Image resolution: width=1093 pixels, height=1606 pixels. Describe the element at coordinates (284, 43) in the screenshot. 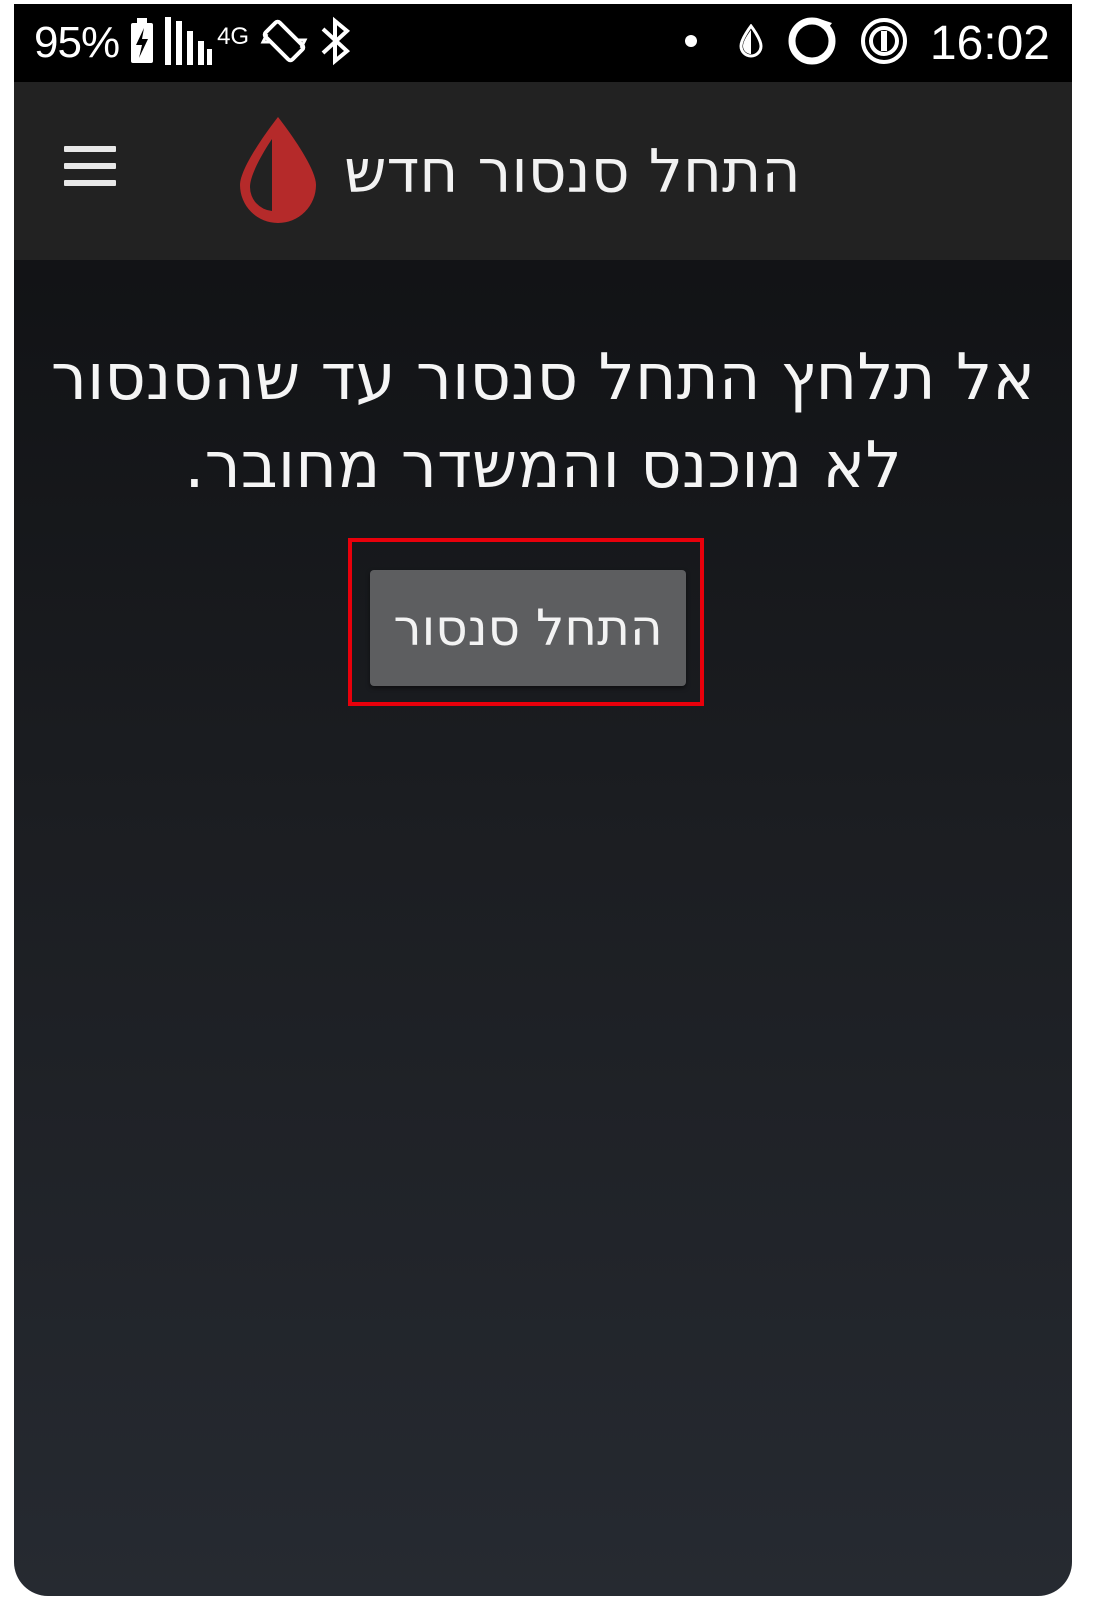

I see `auto-rotate-icon` at that location.